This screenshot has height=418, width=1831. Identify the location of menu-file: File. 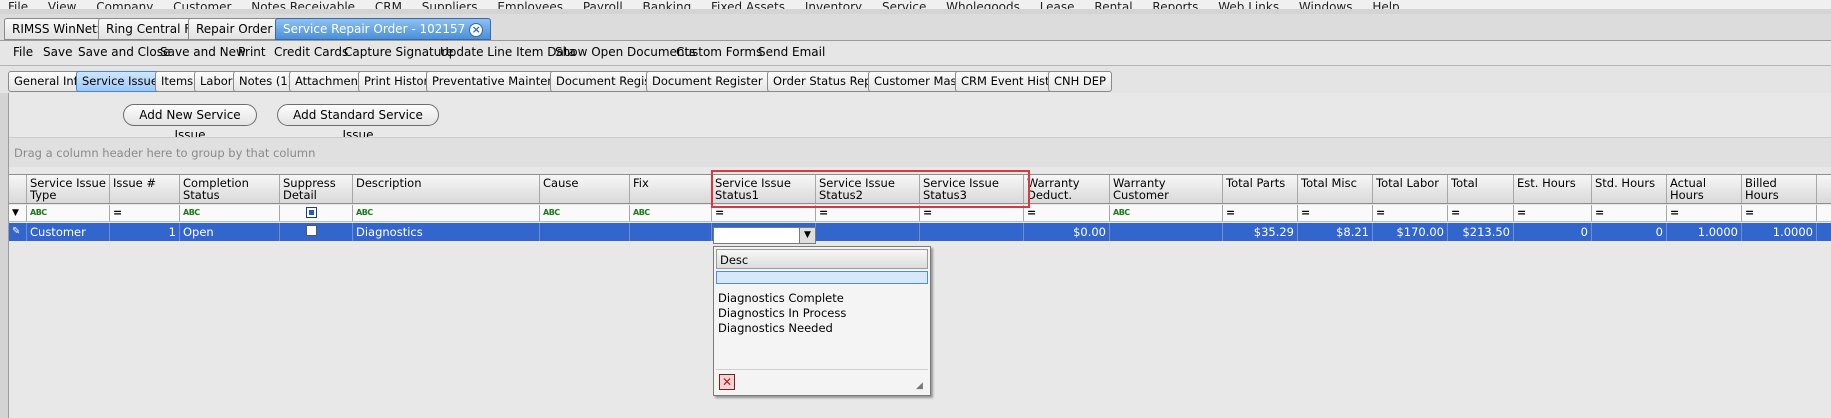
(18, 4).